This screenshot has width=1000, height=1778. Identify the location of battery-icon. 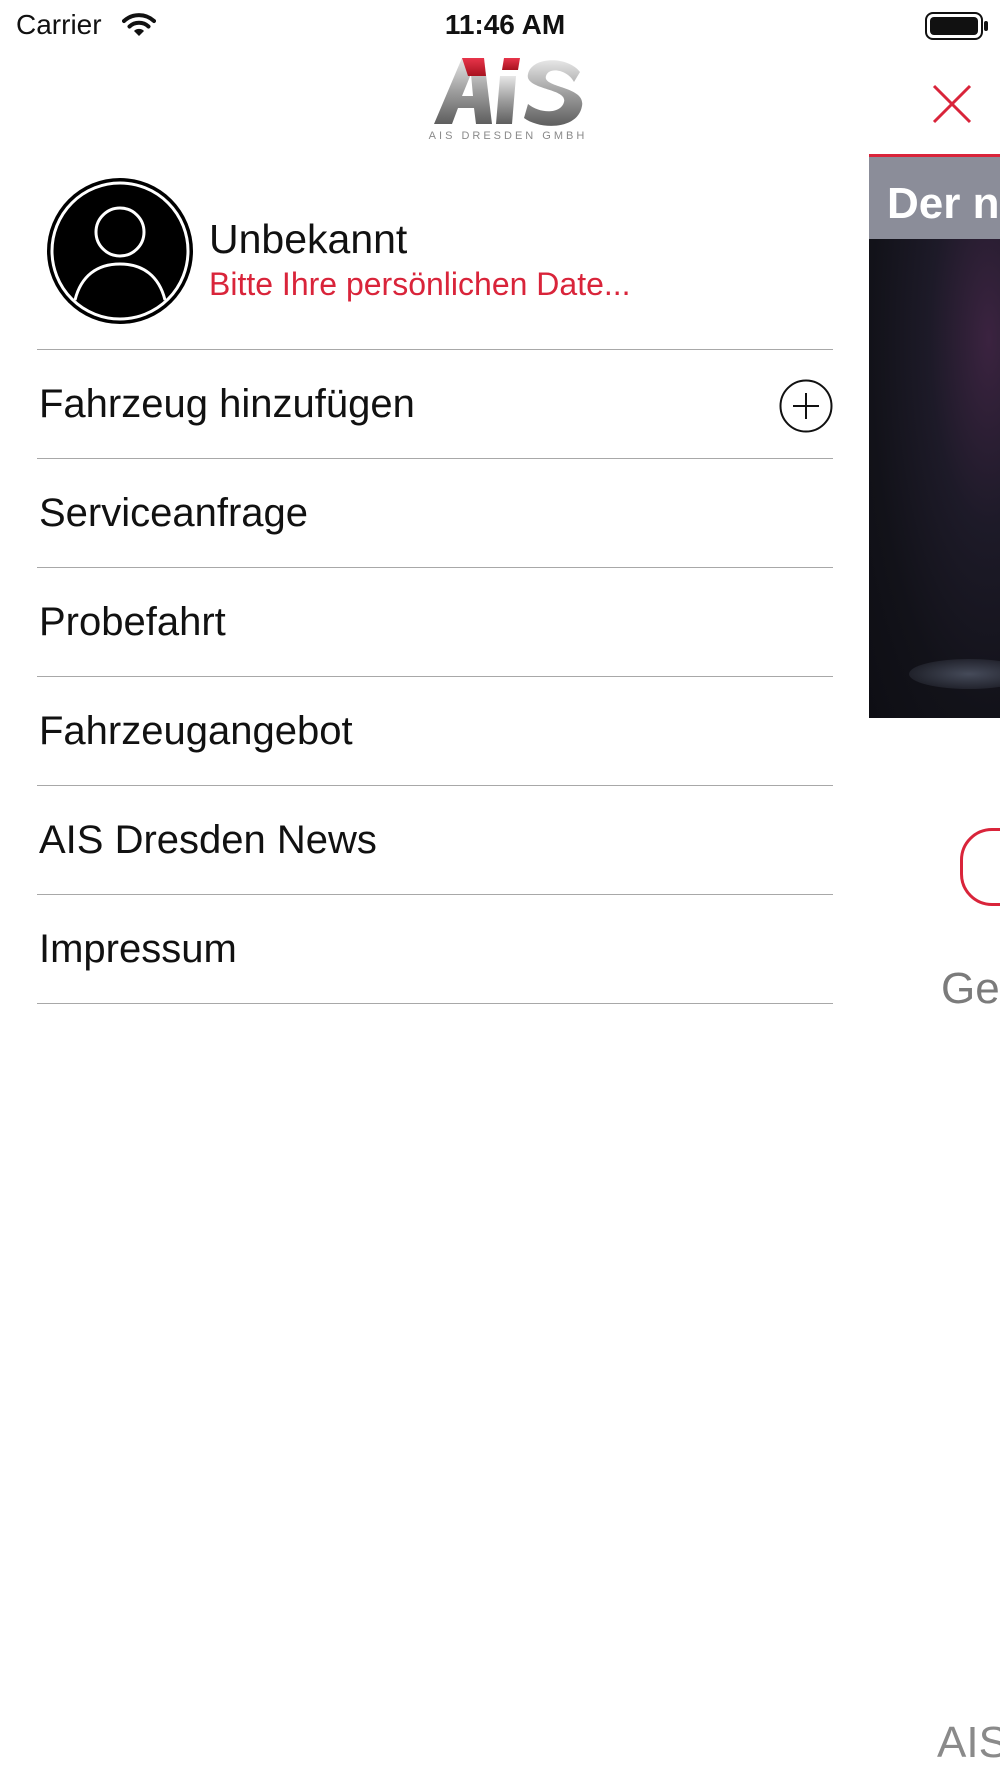
(957, 28).